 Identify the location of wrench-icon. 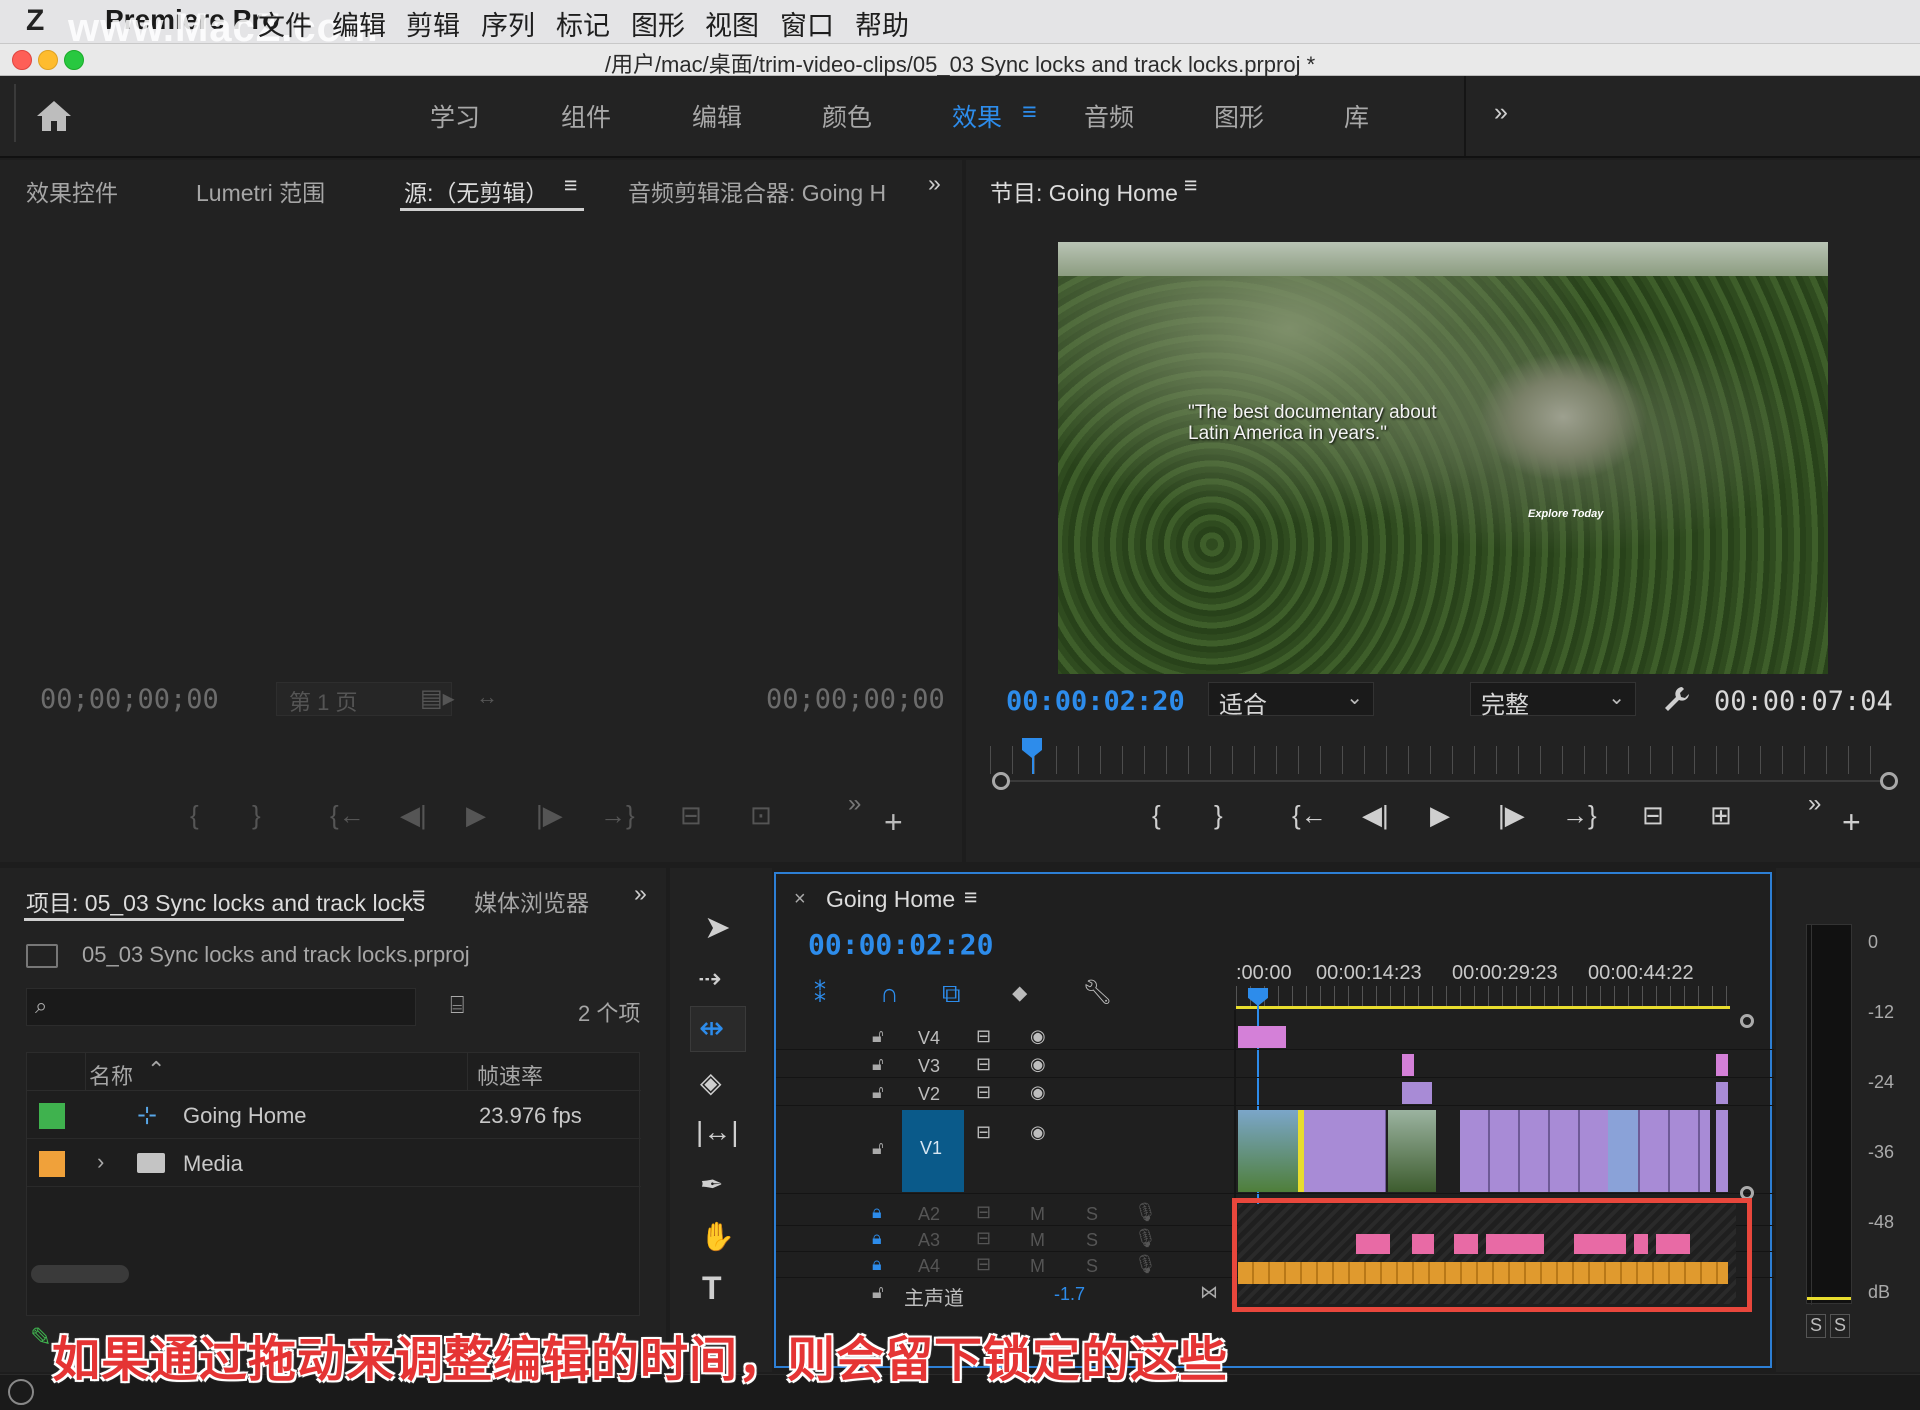
(1677, 699).